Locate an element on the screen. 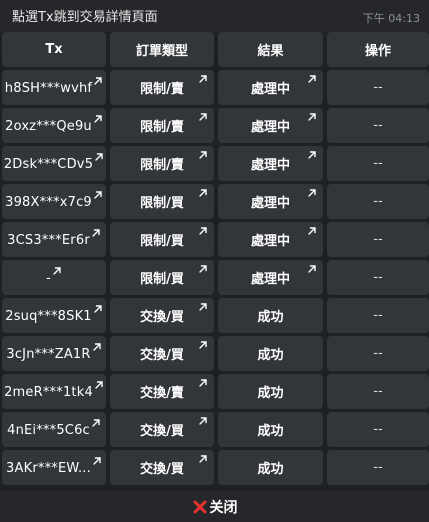  close-x-icon is located at coordinates (199, 506).